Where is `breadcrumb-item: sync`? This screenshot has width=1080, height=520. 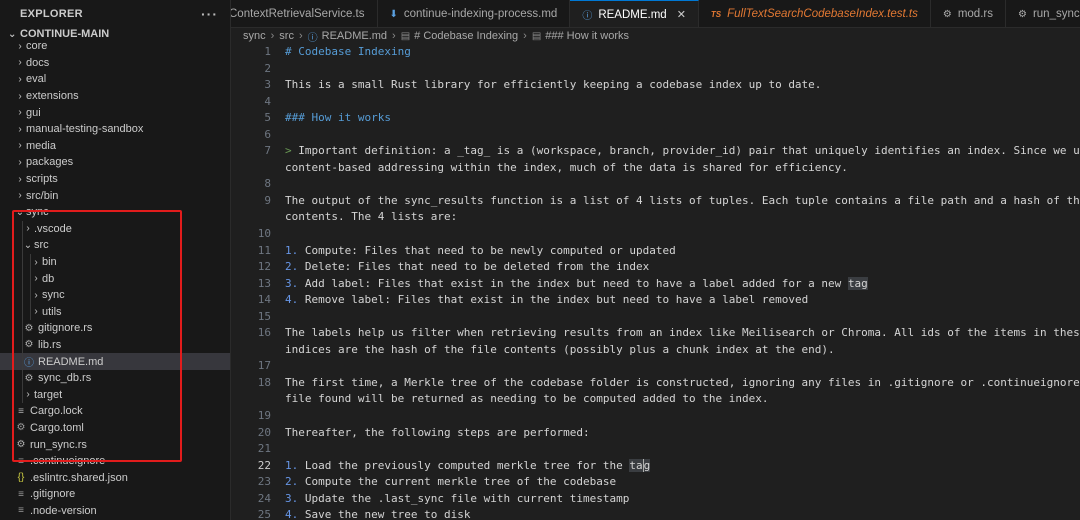 breadcrumb-item: sync is located at coordinates (254, 36).